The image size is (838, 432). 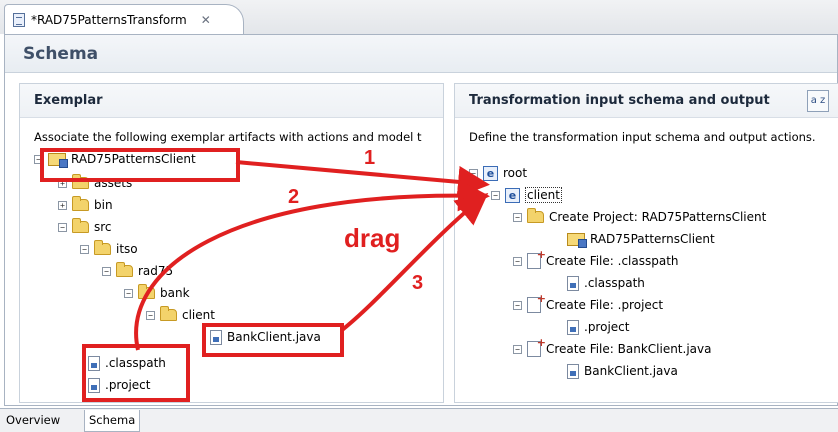 What do you see at coordinates (206, 20) in the screenshot?
I see `close-icon: ✕` at bounding box center [206, 20].